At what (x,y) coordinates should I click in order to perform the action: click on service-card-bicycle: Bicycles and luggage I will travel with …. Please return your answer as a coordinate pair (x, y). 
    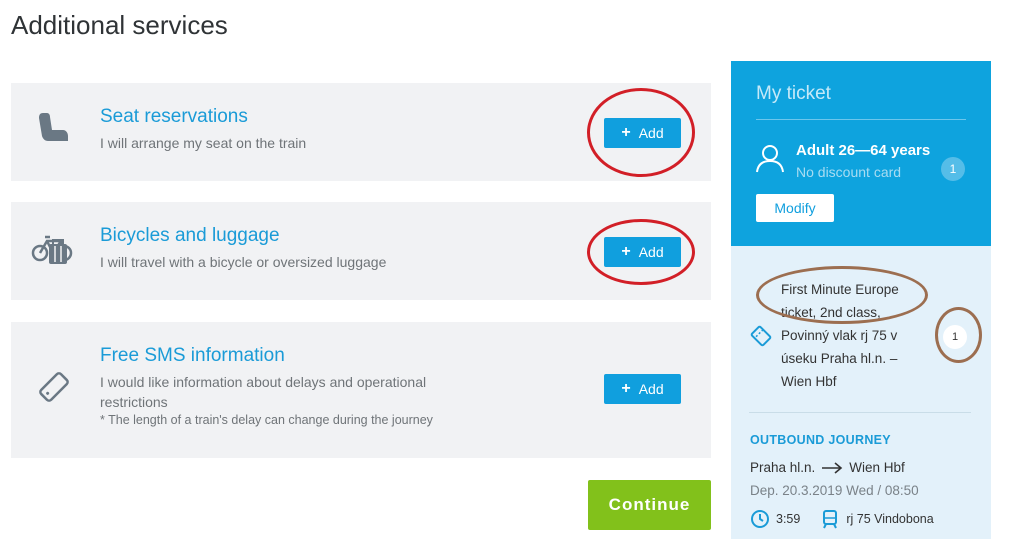
    Looking at the image, I should click on (361, 251).